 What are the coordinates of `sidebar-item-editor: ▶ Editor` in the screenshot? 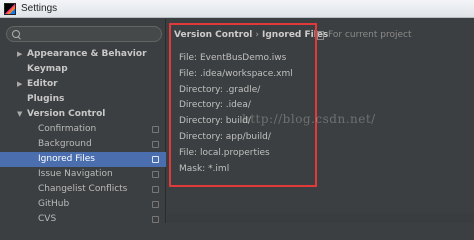 It's located at (83, 84).